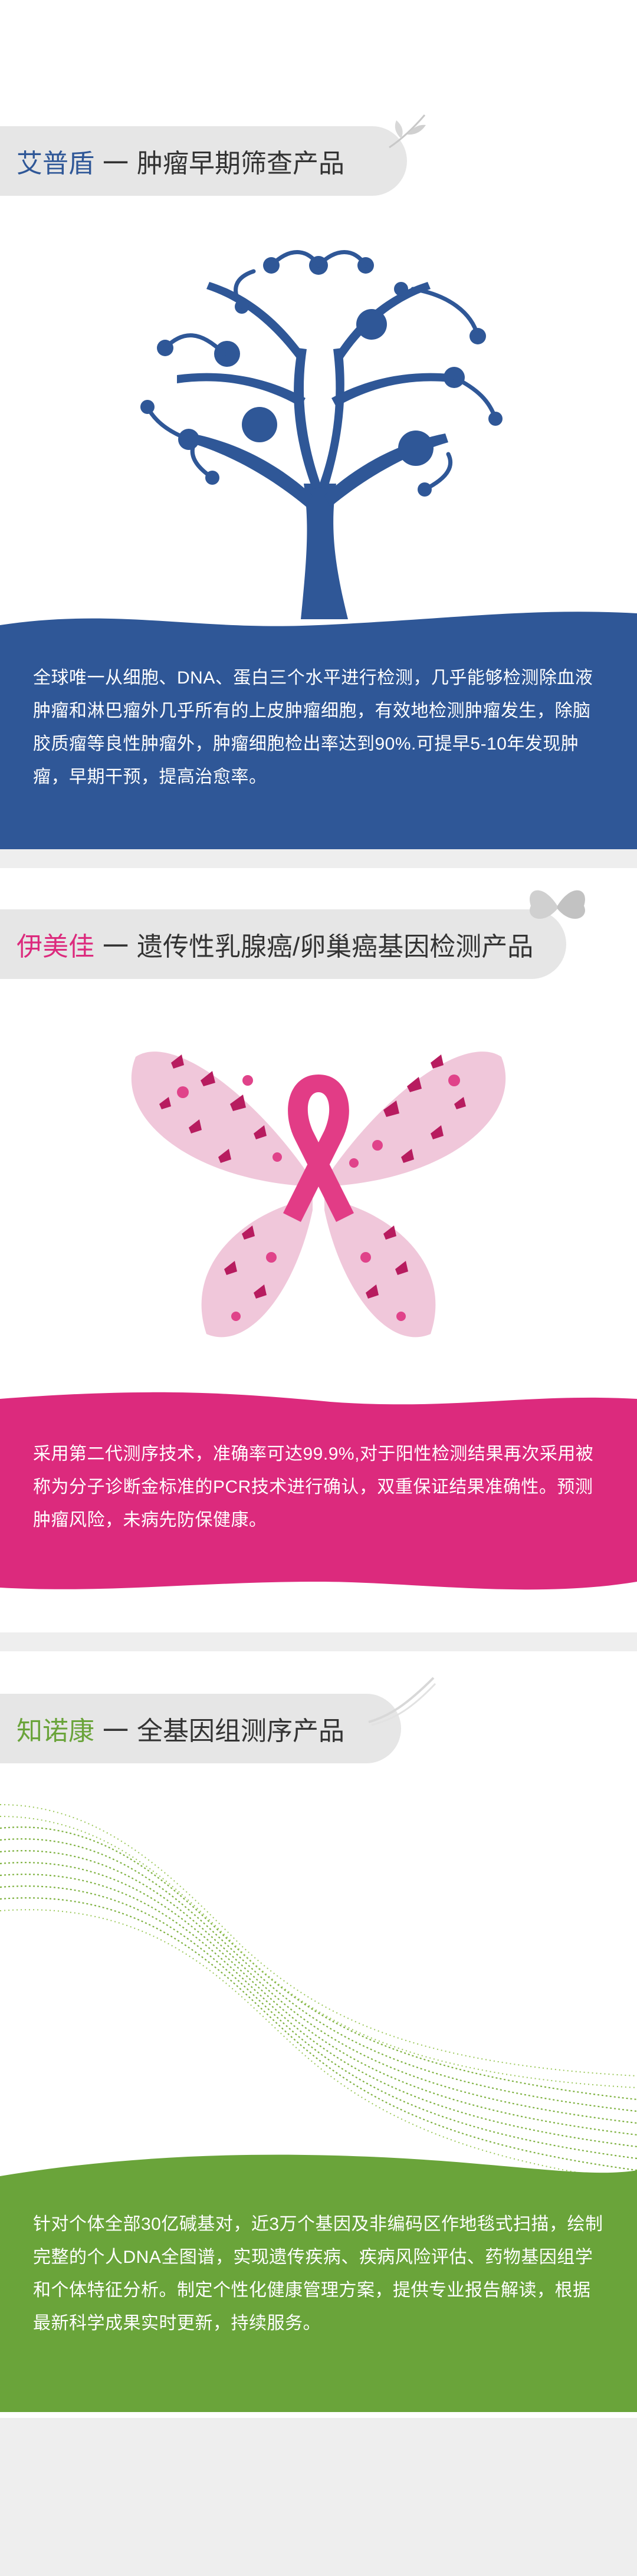 This screenshot has height=2576, width=637. Describe the element at coordinates (240, 163) in the screenshot. I see `product-name: 肿瘤早期筛查产品` at that location.